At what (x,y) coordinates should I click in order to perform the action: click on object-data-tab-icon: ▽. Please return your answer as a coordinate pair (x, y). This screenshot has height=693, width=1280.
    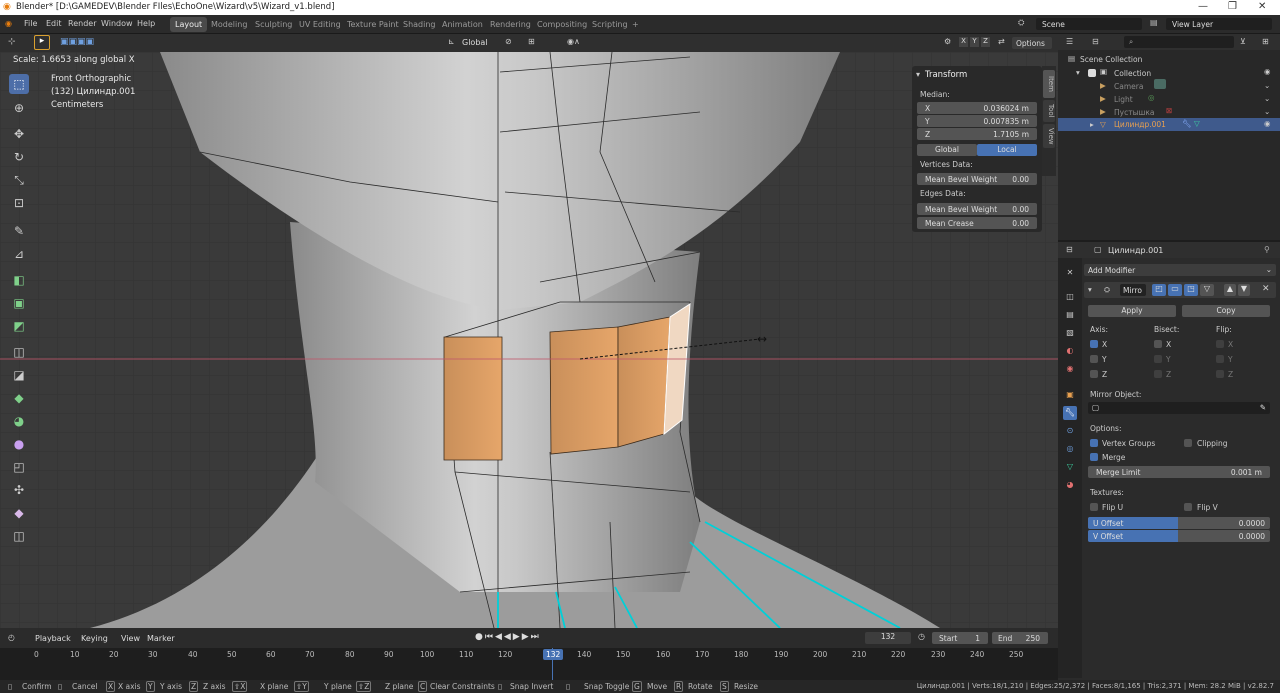
    Looking at the image, I should click on (1070, 467).